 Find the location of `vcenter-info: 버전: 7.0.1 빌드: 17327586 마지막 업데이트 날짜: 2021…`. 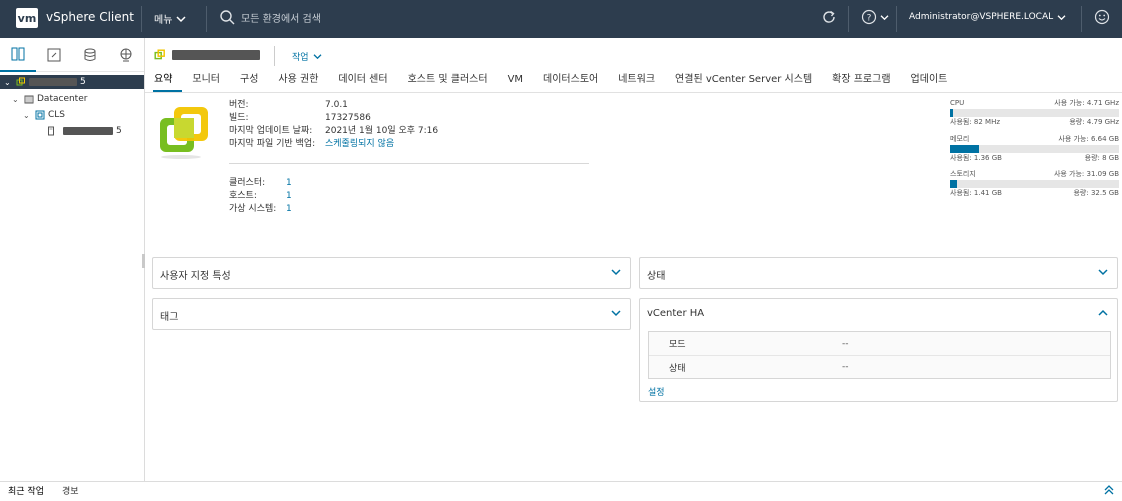

vcenter-info: 버전: 7.0.1 빌드: 17327586 마지막 업데이트 날짜: 2021… is located at coordinates (333, 125).